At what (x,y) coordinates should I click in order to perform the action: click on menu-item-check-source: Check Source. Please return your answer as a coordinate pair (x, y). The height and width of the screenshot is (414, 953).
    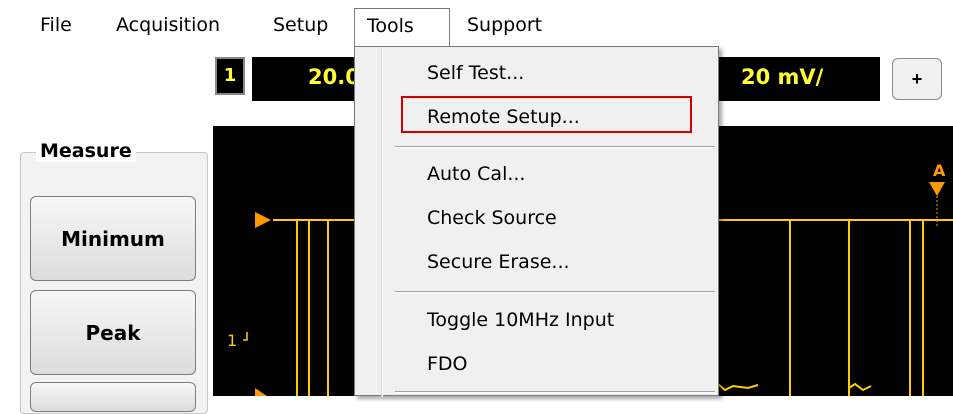
    Looking at the image, I should click on (492, 218).